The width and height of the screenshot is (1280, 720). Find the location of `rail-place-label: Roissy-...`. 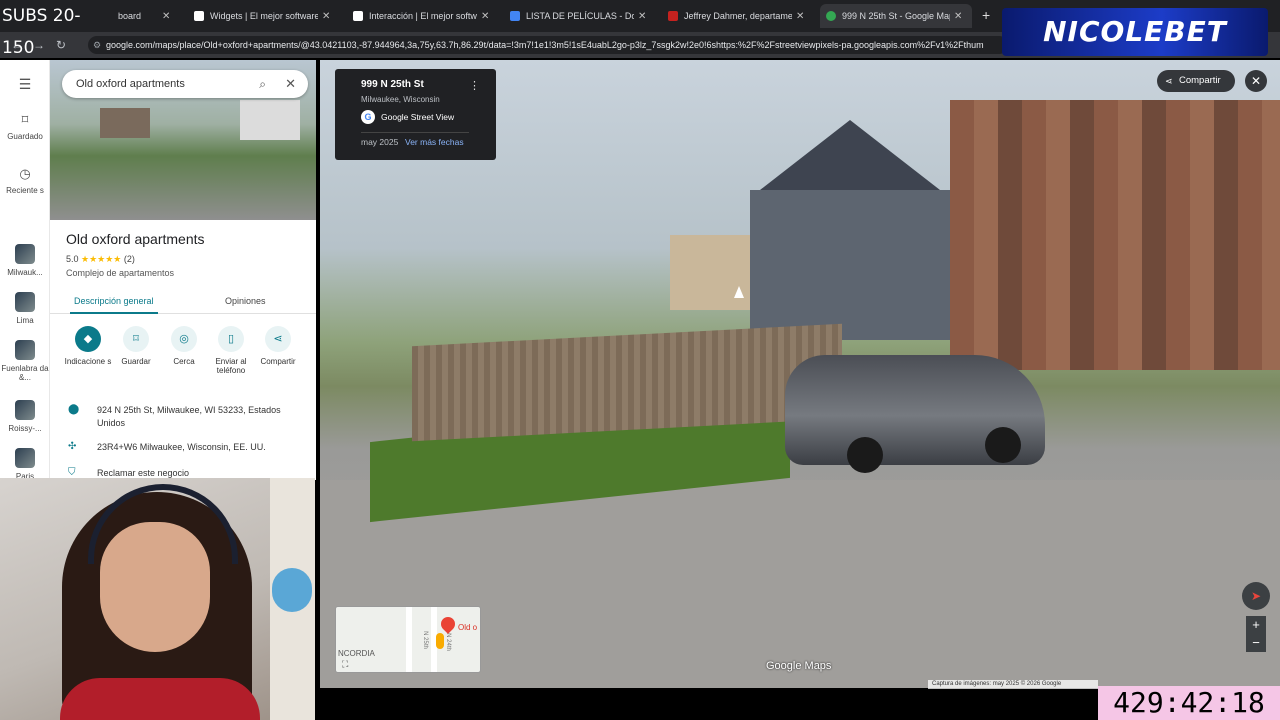

rail-place-label: Roissy-... is located at coordinates (25, 428).